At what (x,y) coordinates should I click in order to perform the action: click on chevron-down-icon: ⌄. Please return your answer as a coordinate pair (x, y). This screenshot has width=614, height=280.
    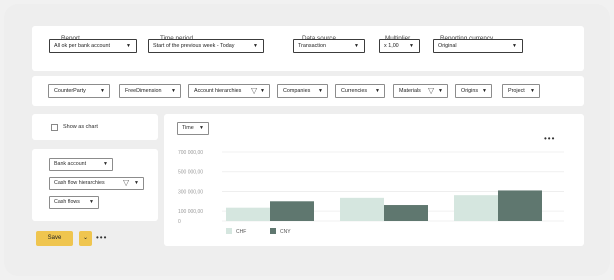
    Looking at the image, I should click on (85, 238).